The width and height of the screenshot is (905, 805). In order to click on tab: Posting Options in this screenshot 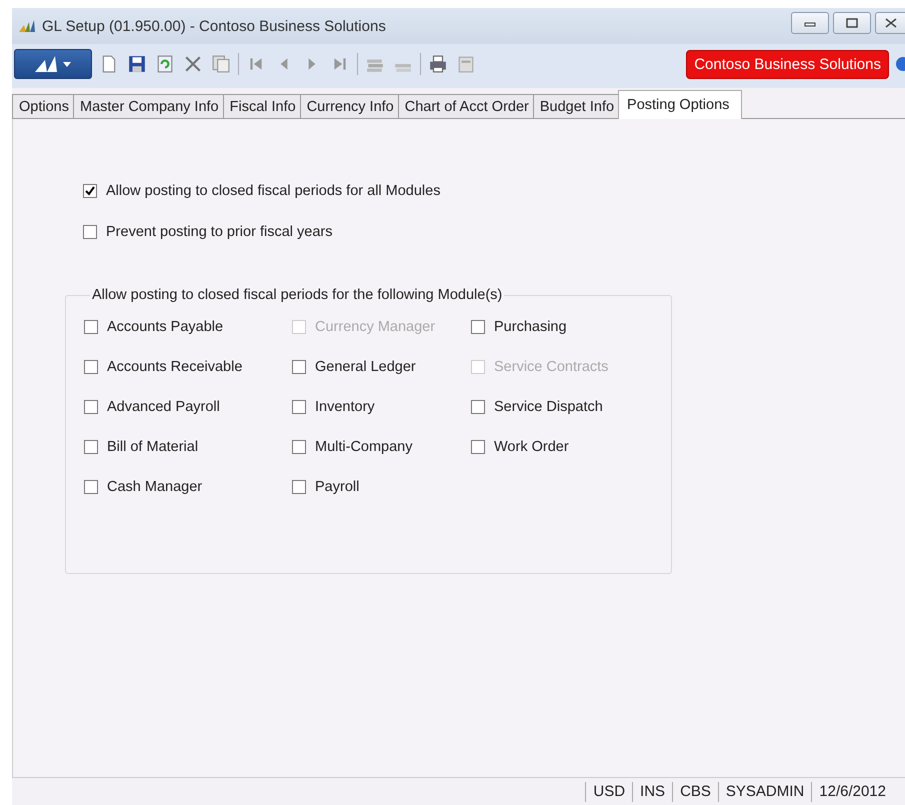, I will do `click(680, 104)`.